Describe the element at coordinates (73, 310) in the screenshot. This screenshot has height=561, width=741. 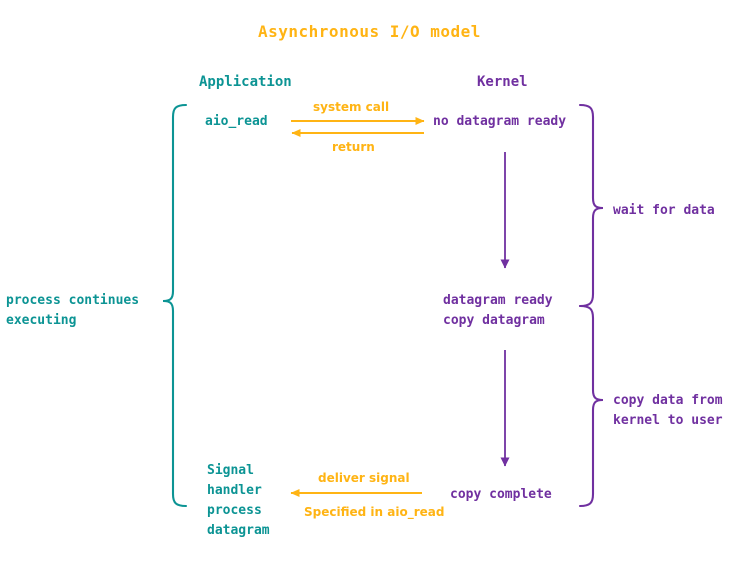
I see `brace-label-process-continues: process continues executing` at that location.